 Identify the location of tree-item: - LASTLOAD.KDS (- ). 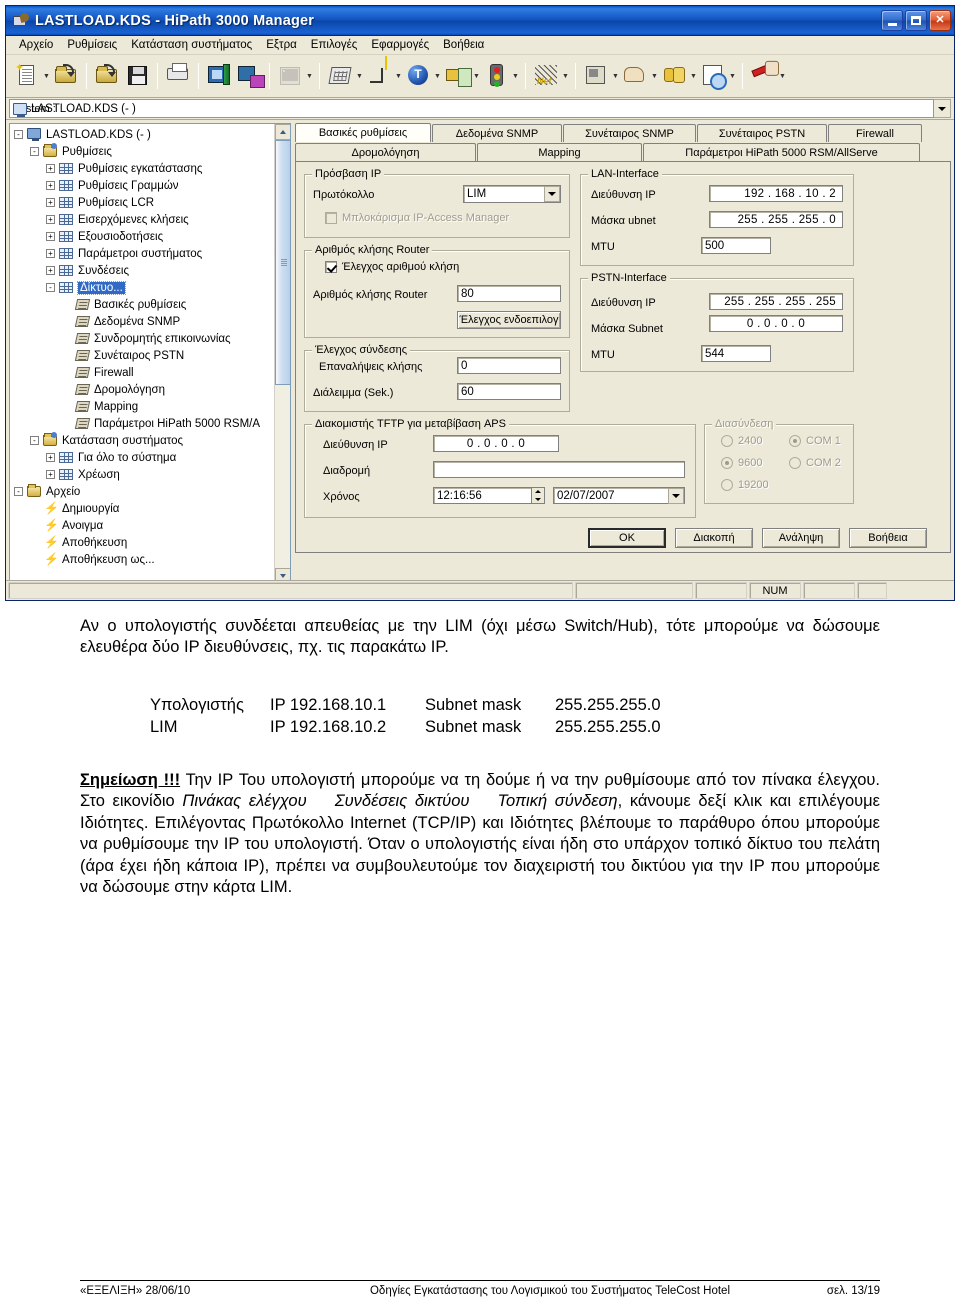
(151, 134).